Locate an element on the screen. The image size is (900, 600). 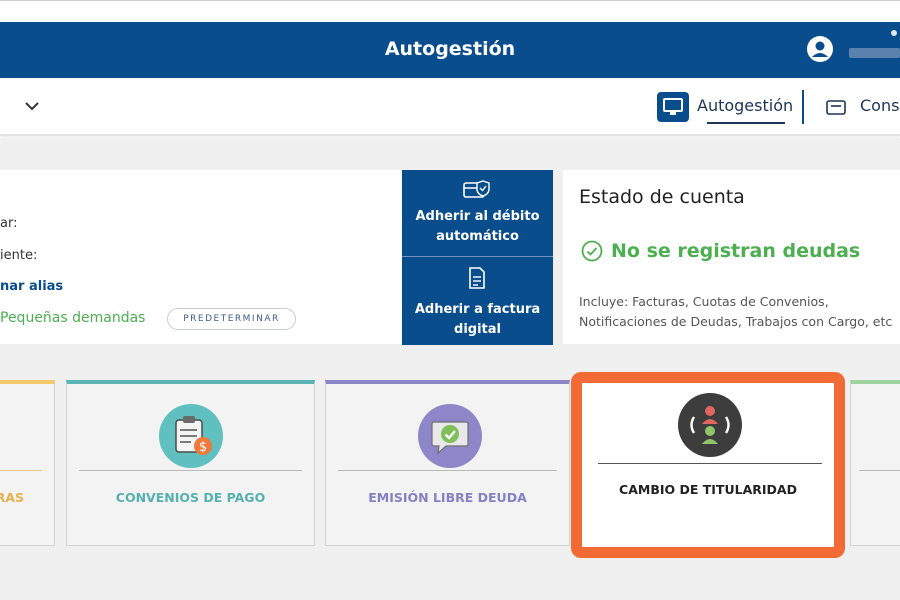
menu-dot-icon is located at coordinates (894, 33).